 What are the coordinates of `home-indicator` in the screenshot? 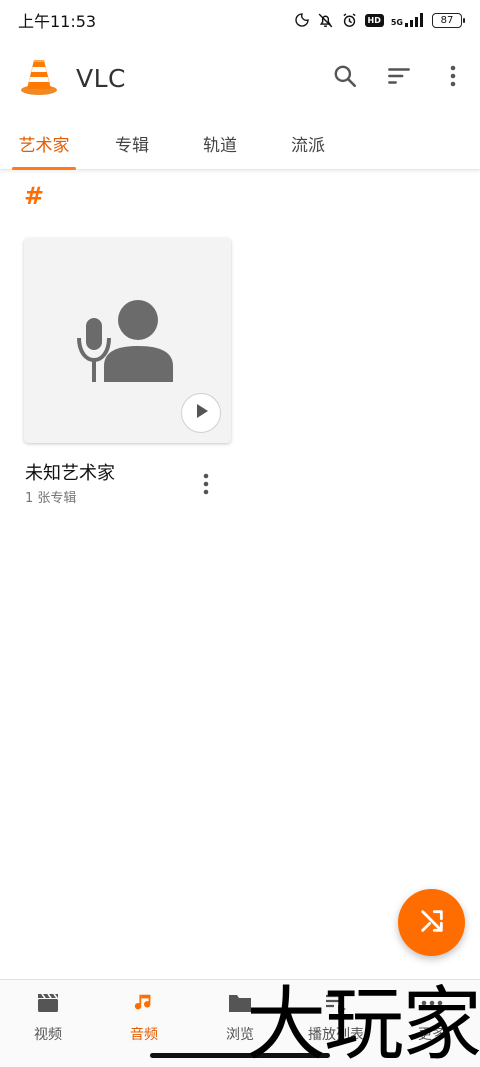 It's located at (240, 1055).